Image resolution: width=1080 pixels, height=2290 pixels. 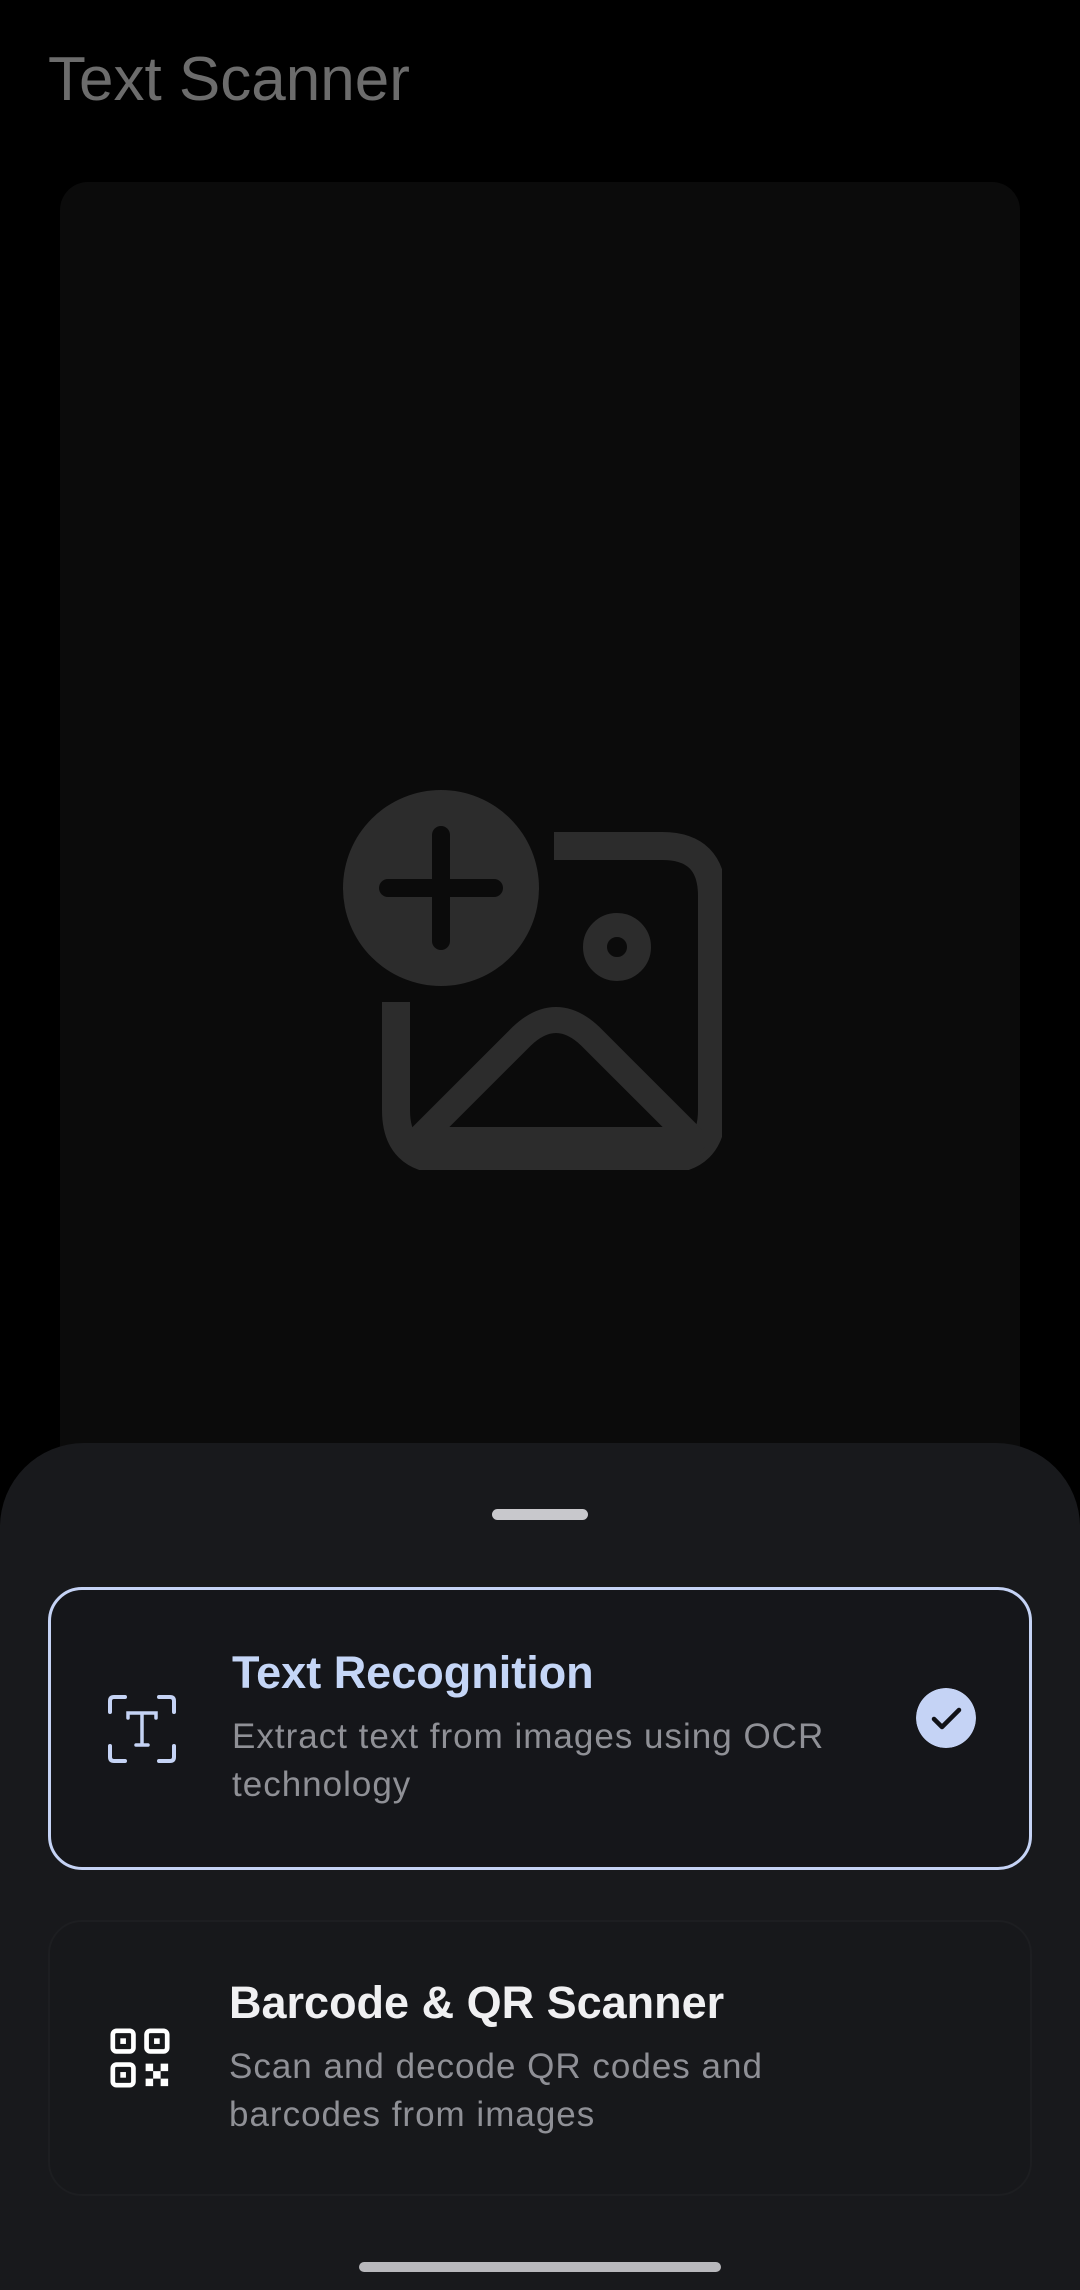 I want to click on page-title: Text Scanner, so click(x=229, y=79).